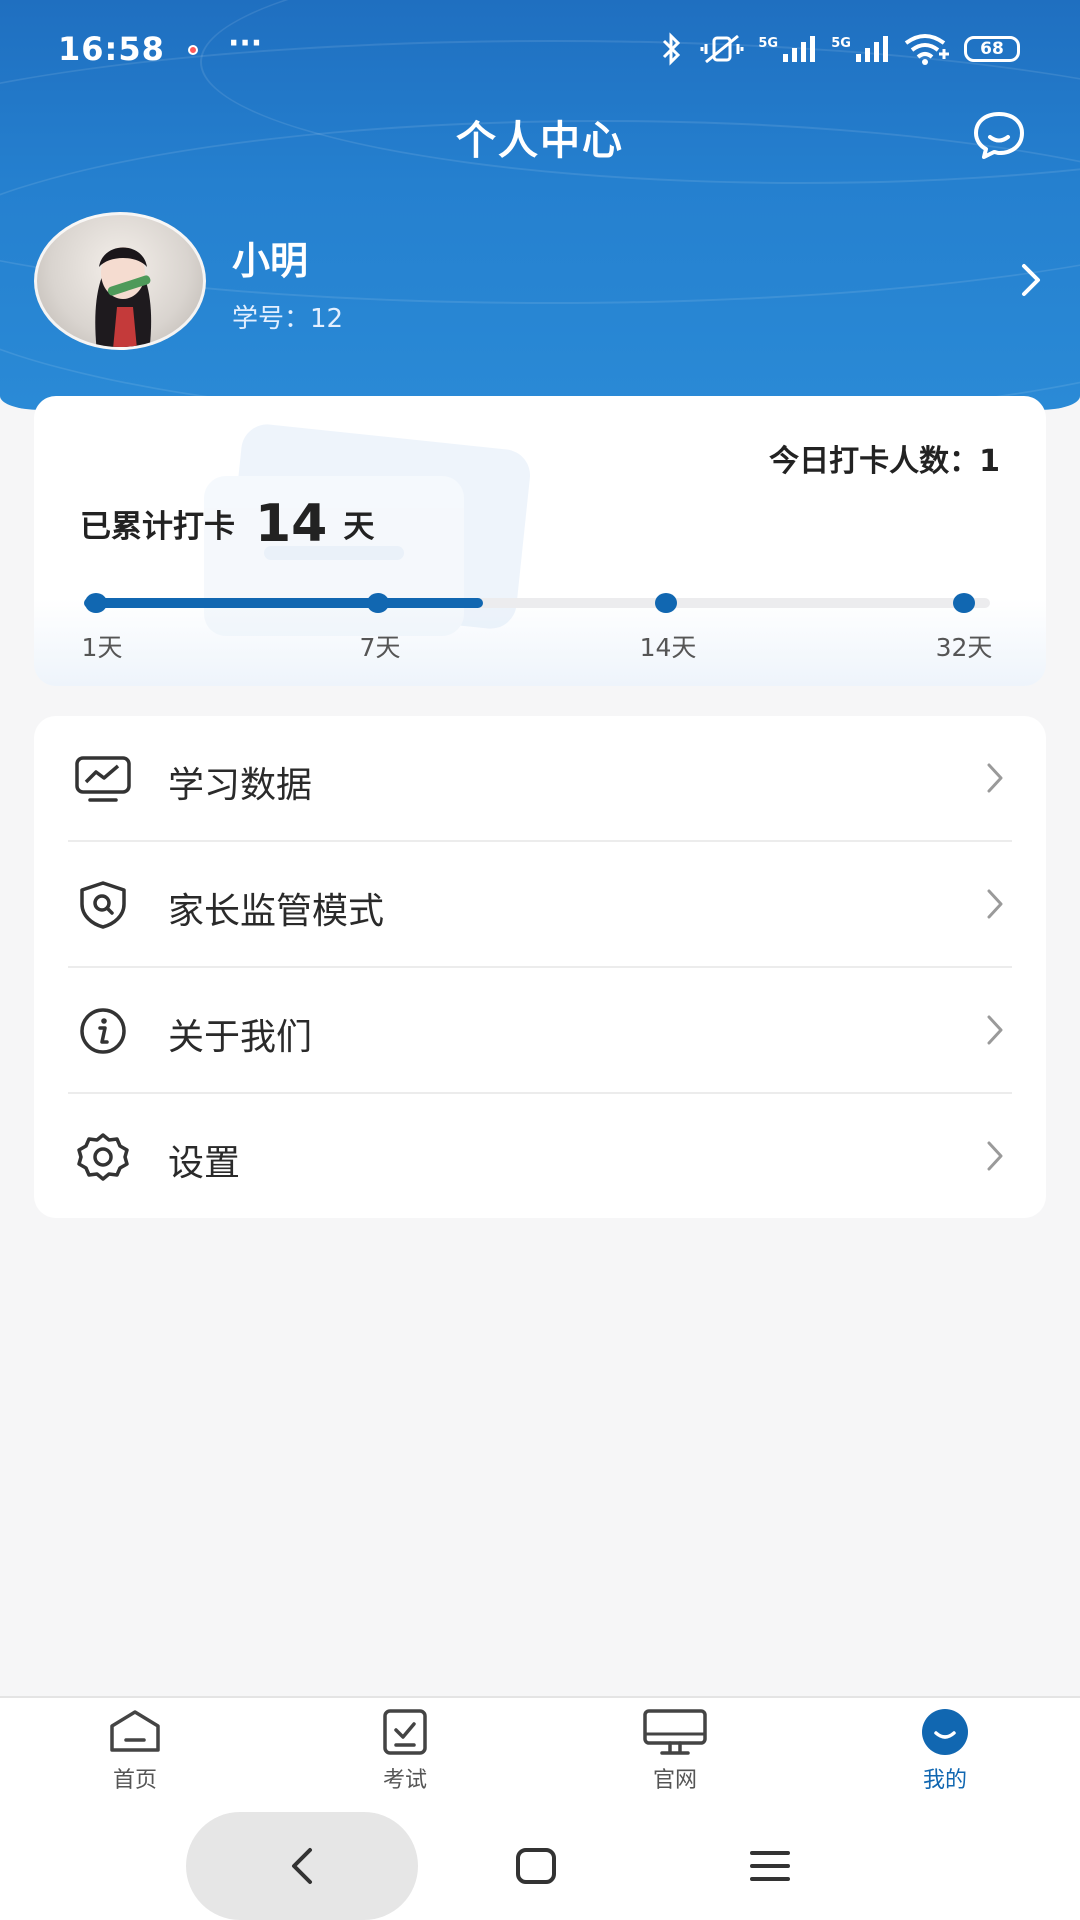 This screenshot has height=1920, width=1080. Describe the element at coordinates (964, 647) in the screenshot. I see `milestone-label: 32天` at that location.